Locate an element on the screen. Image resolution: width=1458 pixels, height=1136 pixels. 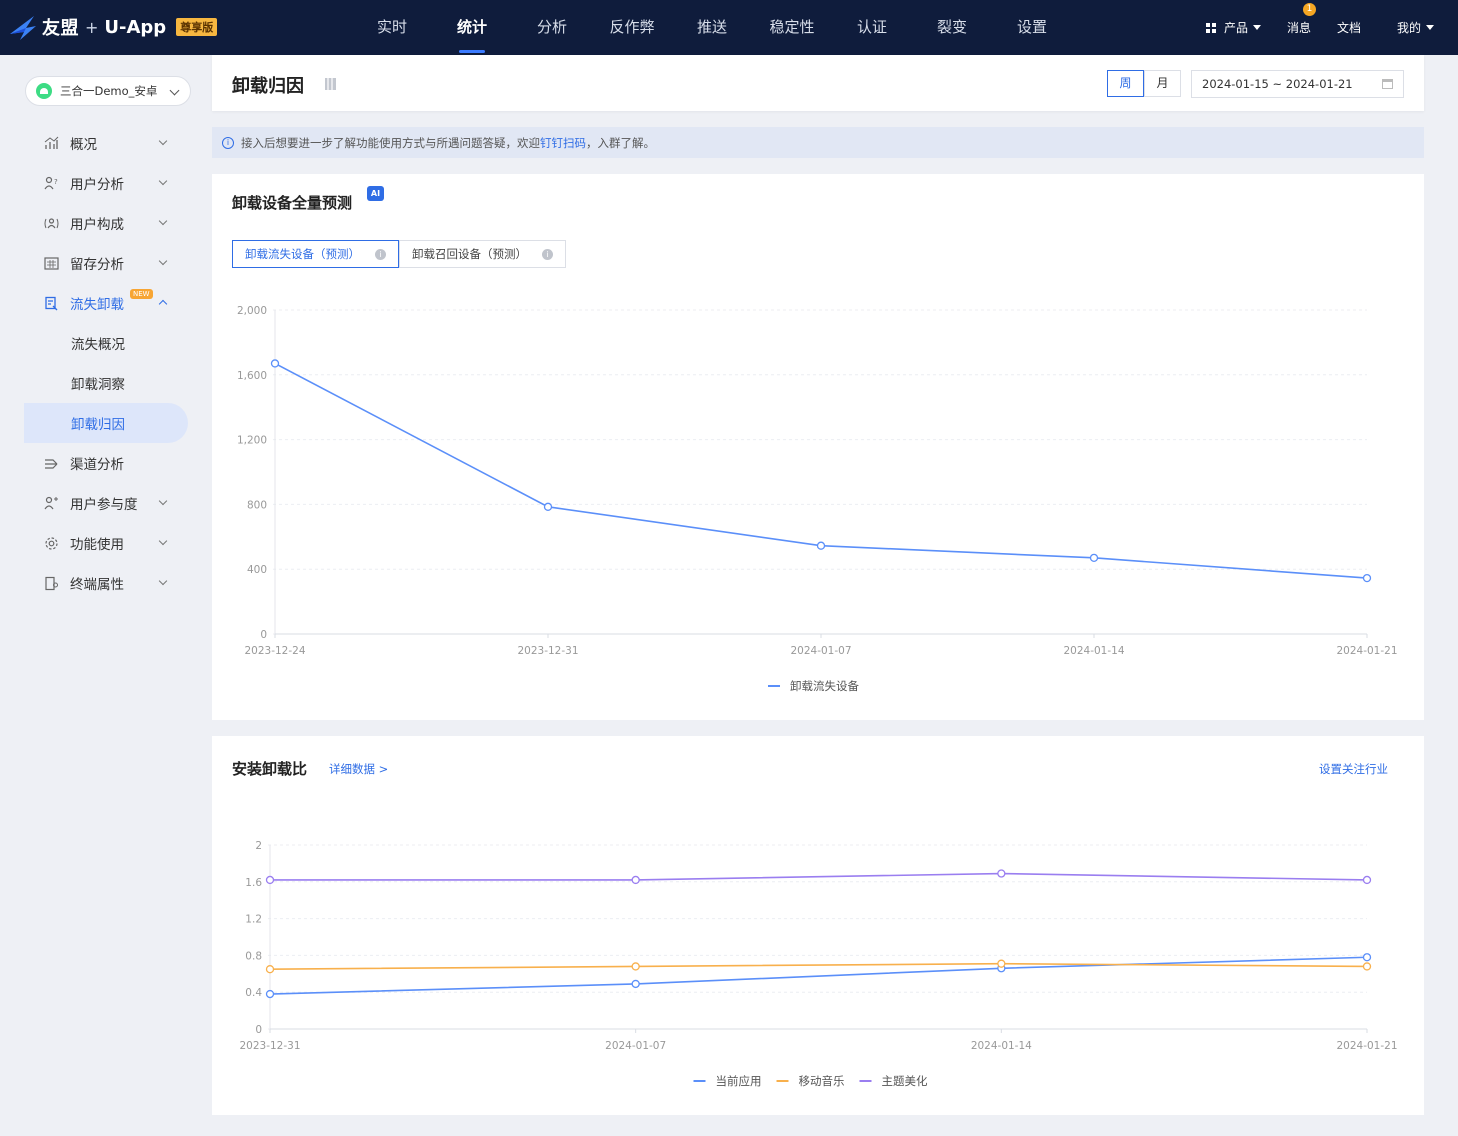
ai-badge: AI is located at coordinates (375, 193).